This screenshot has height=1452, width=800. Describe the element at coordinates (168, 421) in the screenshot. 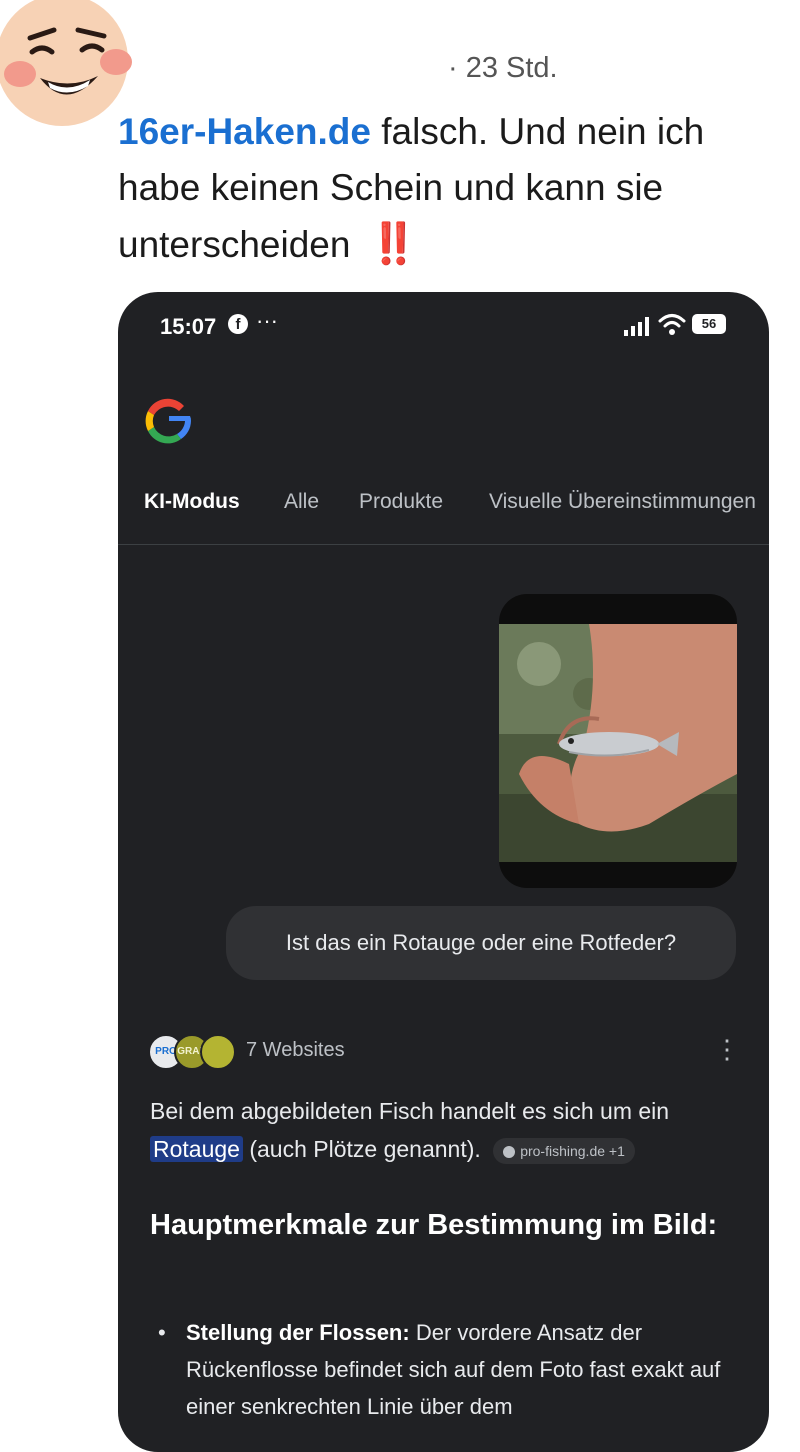

I see `google-logo-icon` at that location.